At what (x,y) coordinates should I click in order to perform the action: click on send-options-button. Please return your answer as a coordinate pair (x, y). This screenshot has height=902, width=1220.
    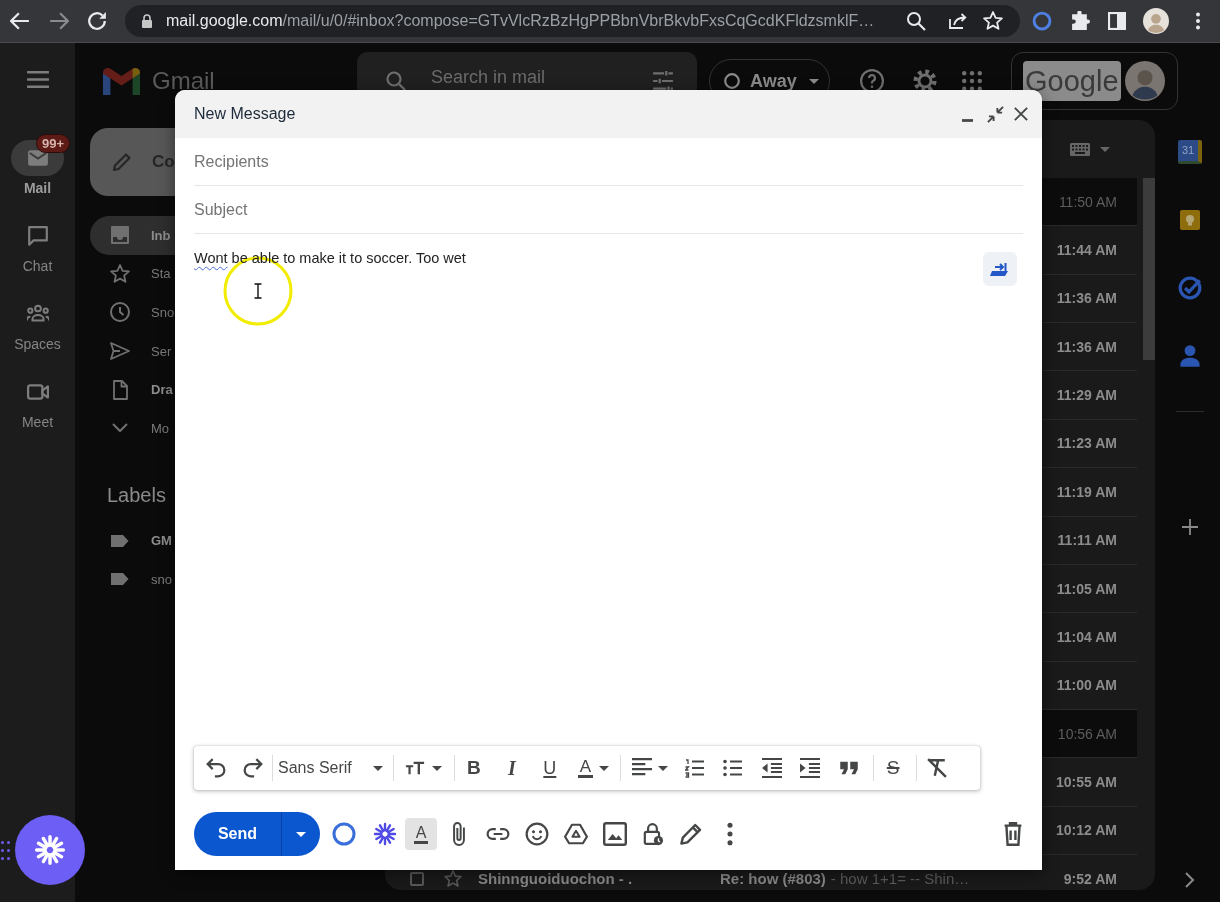
    Looking at the image, I should click on (300, 834).